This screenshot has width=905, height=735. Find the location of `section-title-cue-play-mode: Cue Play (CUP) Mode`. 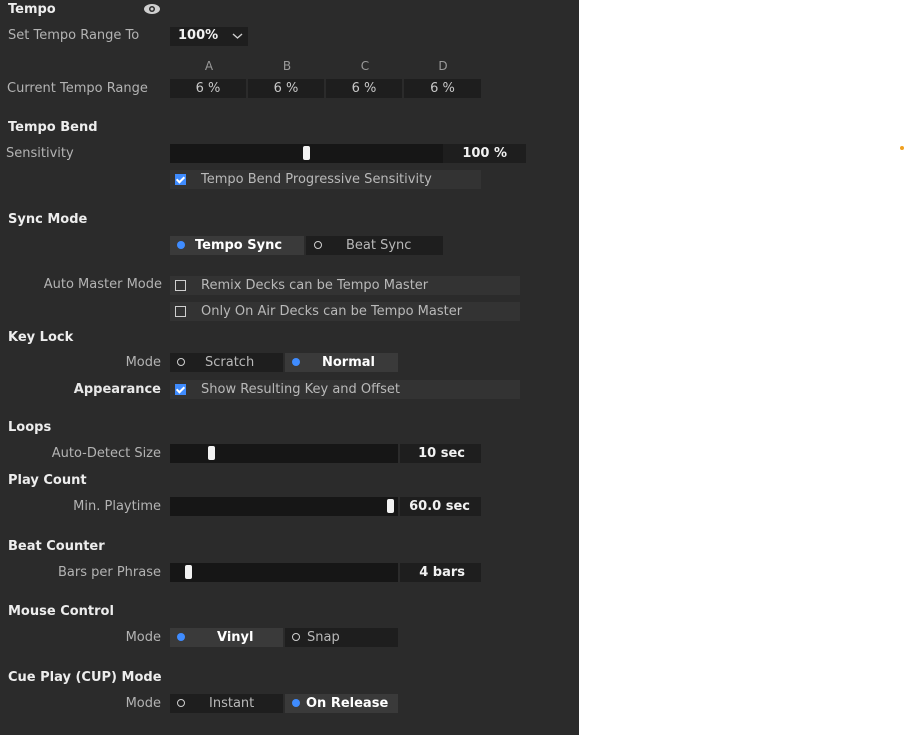

section-title-cue-play-mode: Cue Play (CUP) Mode is located at coordinates (85, 677).